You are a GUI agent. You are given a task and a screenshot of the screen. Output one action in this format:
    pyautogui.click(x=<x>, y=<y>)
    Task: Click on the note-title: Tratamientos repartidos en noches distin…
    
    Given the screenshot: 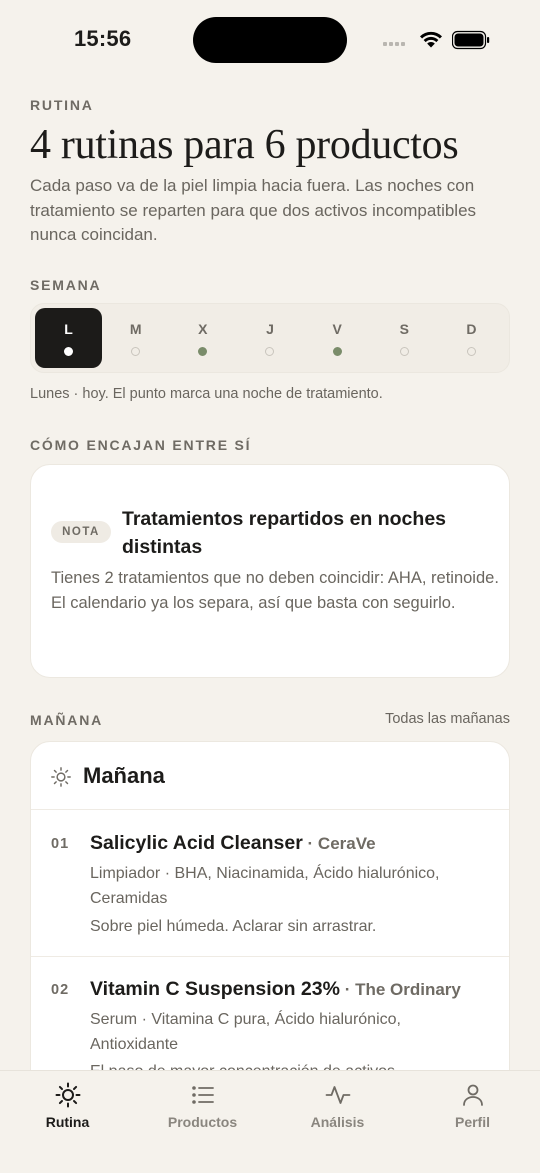 What is the action you would take?
    pyautogui.click(x=284, y=533)
    